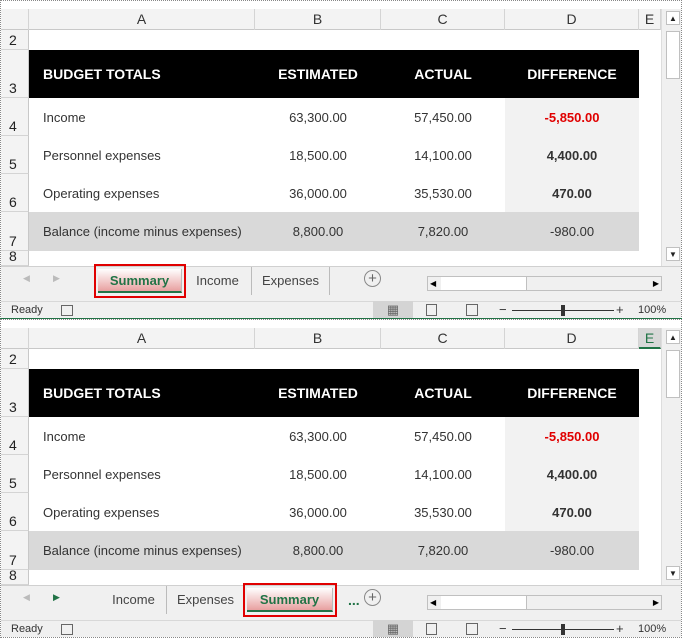 The image size is (682, 639). I want to click on select-all-corner, so click(15, 338).